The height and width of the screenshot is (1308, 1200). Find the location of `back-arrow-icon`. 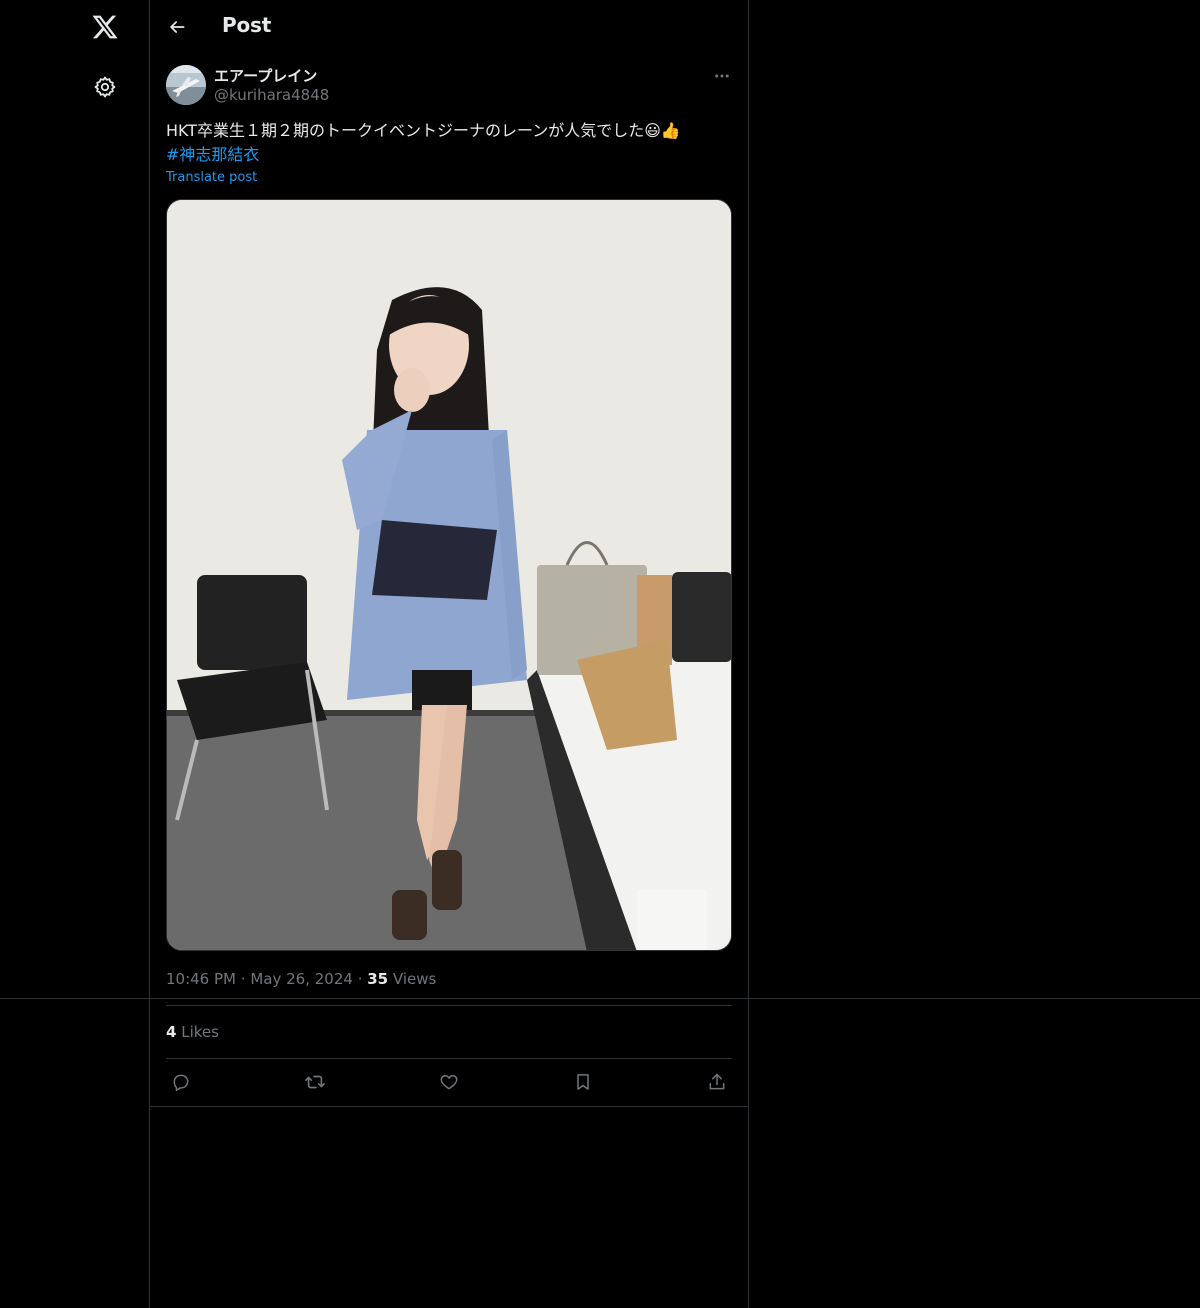

back-arrow-icon is located at coordinates (177, 27).